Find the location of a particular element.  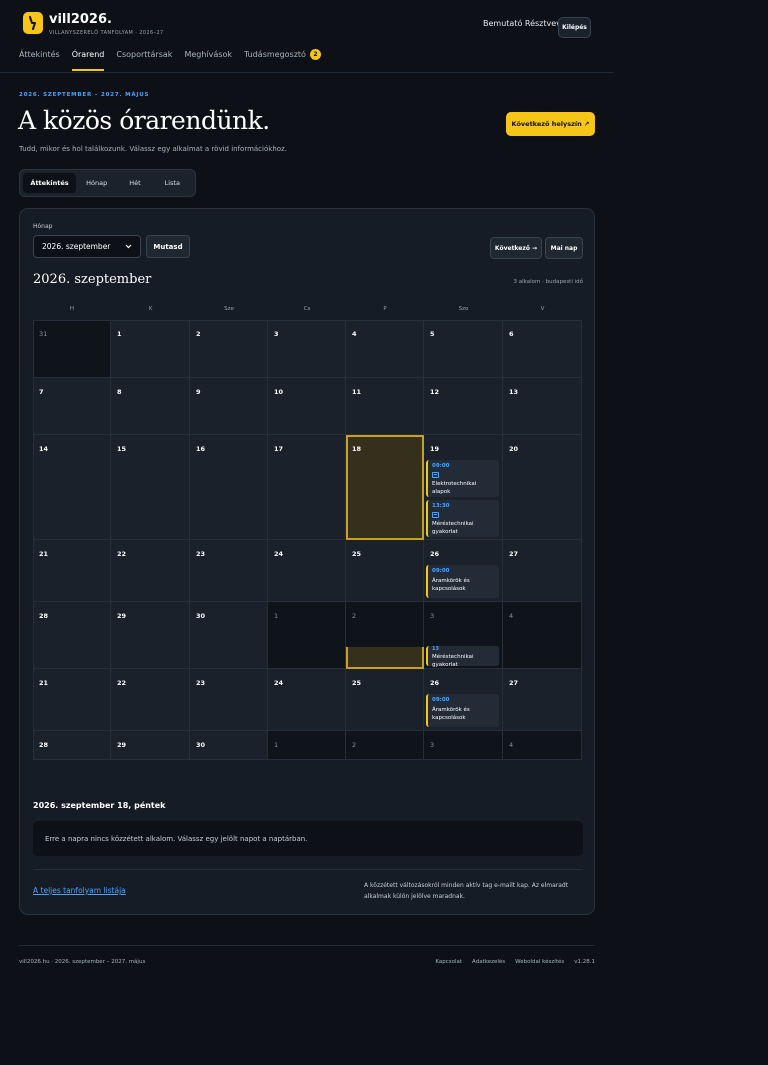

footer-link-contact: Kapcsolat is located at coordinates (448, 962).